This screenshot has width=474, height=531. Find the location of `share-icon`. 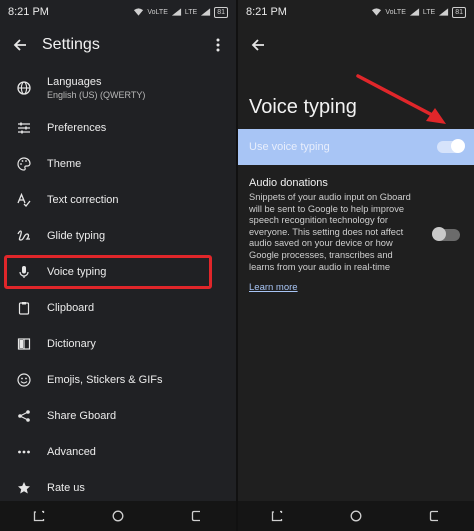

share-icon is located at coordinates (24, 416).